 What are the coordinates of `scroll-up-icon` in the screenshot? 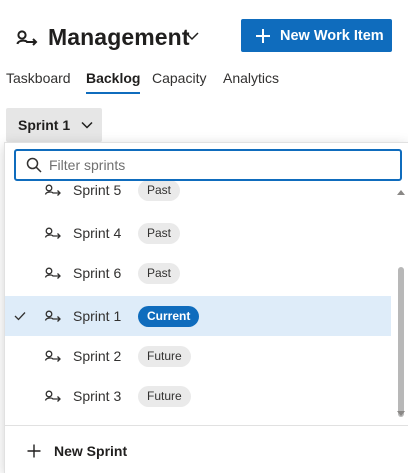 It's located at (401, 192).